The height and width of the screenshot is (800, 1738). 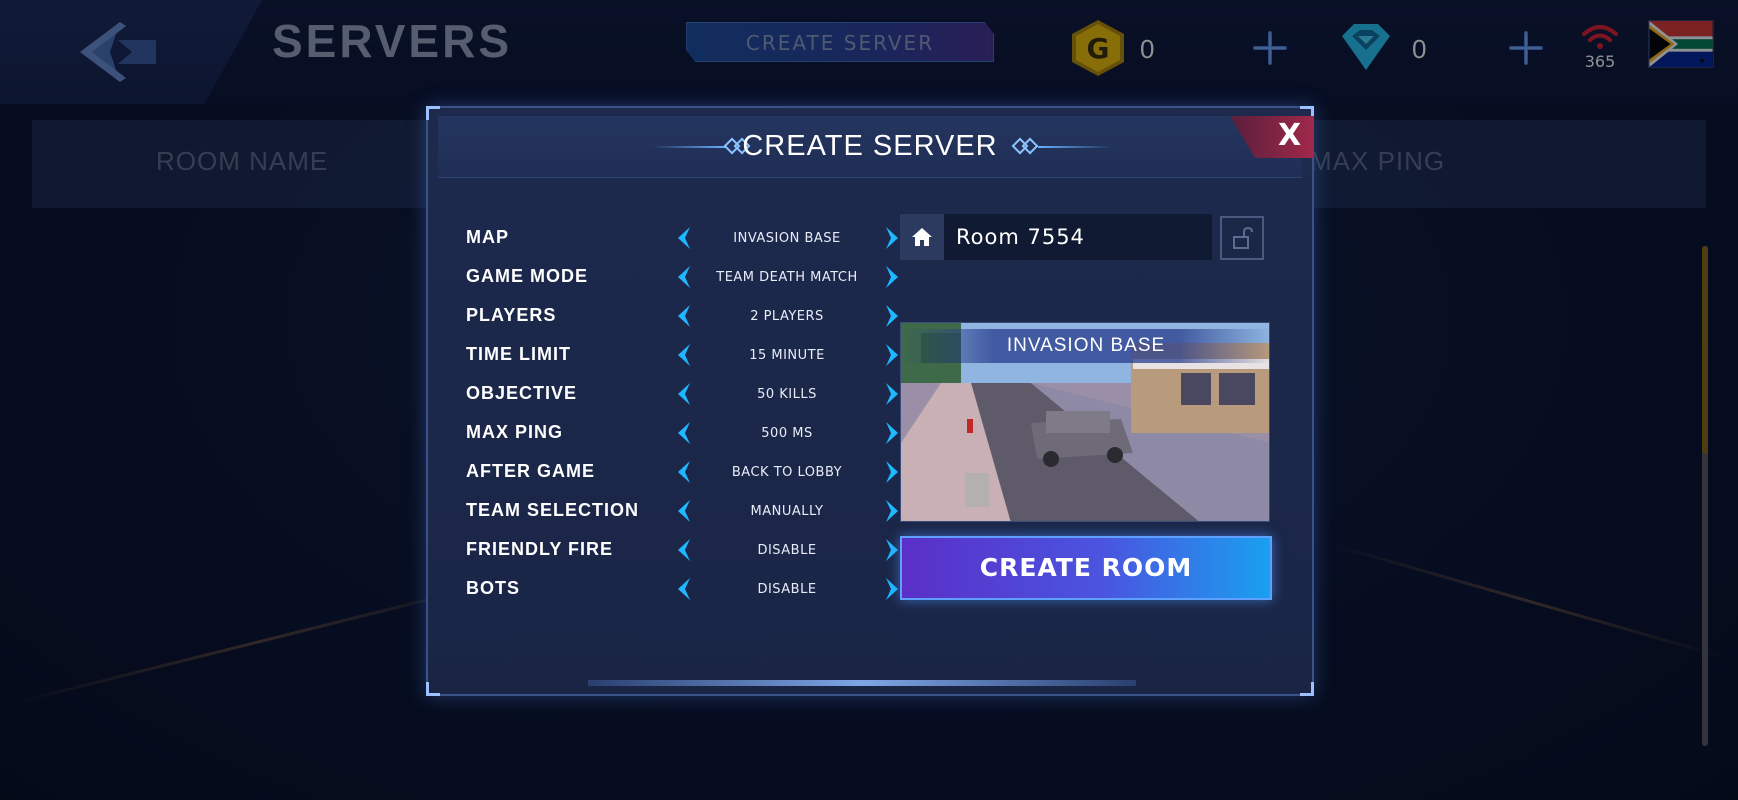 What do you see at coordinates (787, 434) in the screenshot?
I see `setting-value-max-ping: 500 MS` at bounding box center [787, 434].